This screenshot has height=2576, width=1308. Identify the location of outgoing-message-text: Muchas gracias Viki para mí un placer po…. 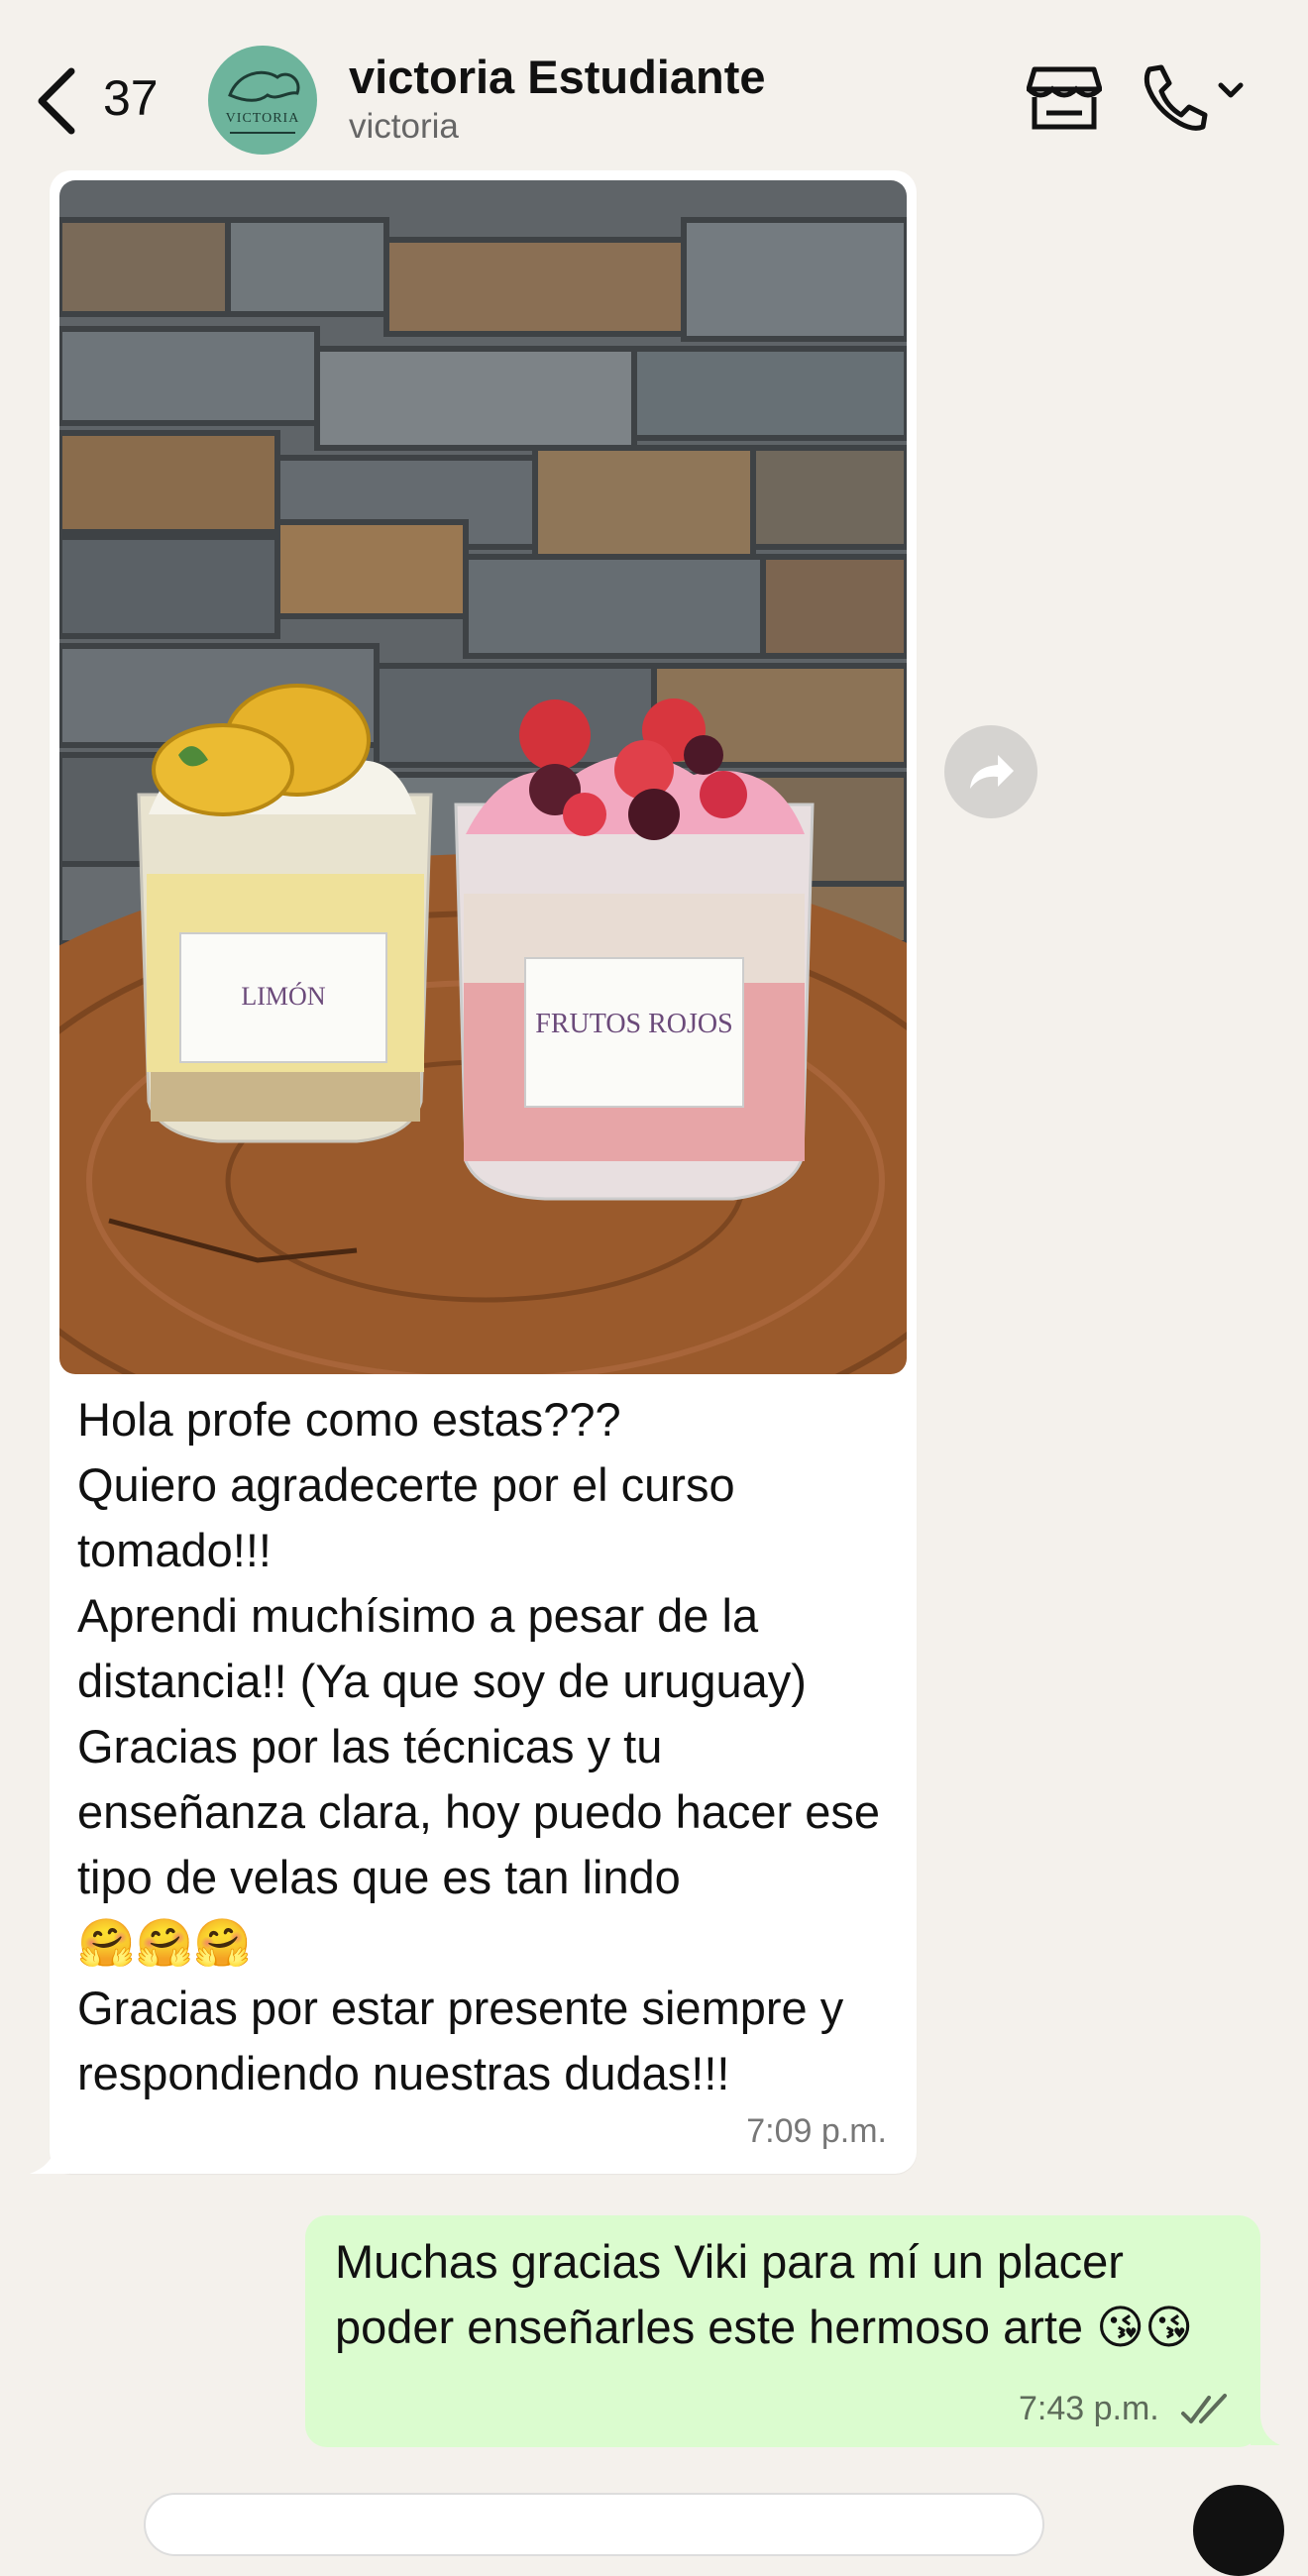
(764, 2294).